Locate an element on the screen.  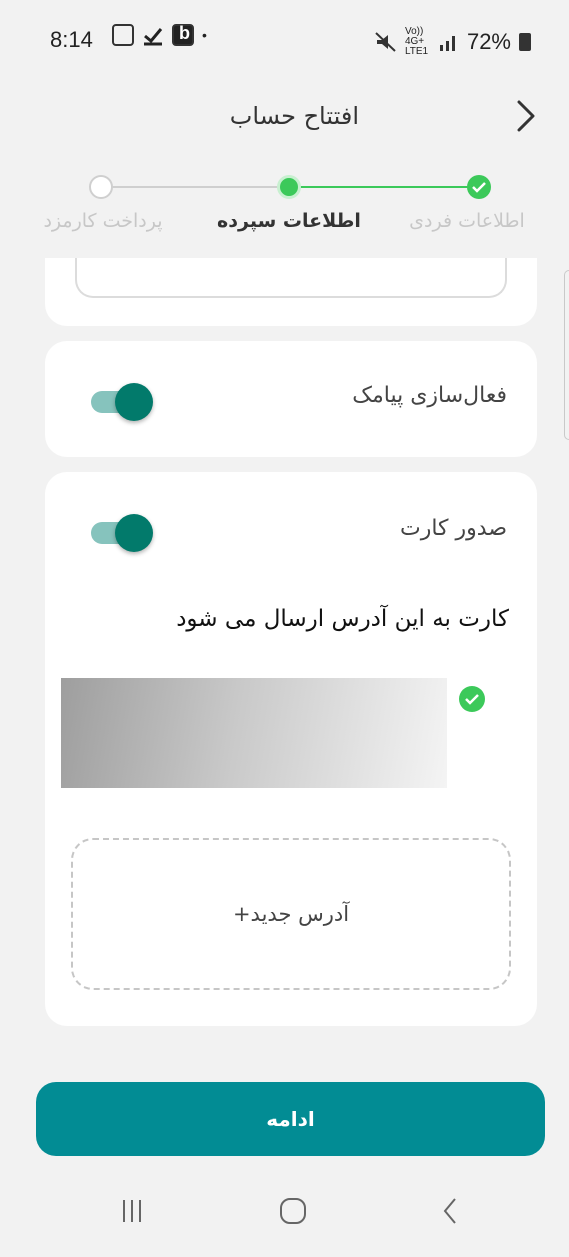
send-address-text: کارت به این آدرس ارسال می شود is located at coordinates (342, 619).